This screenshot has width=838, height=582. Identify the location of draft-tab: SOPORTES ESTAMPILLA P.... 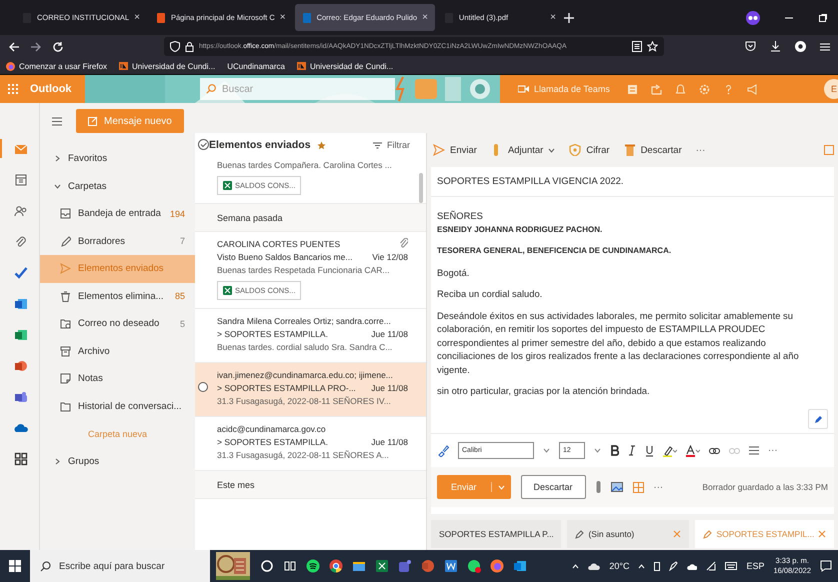
(496, 534).